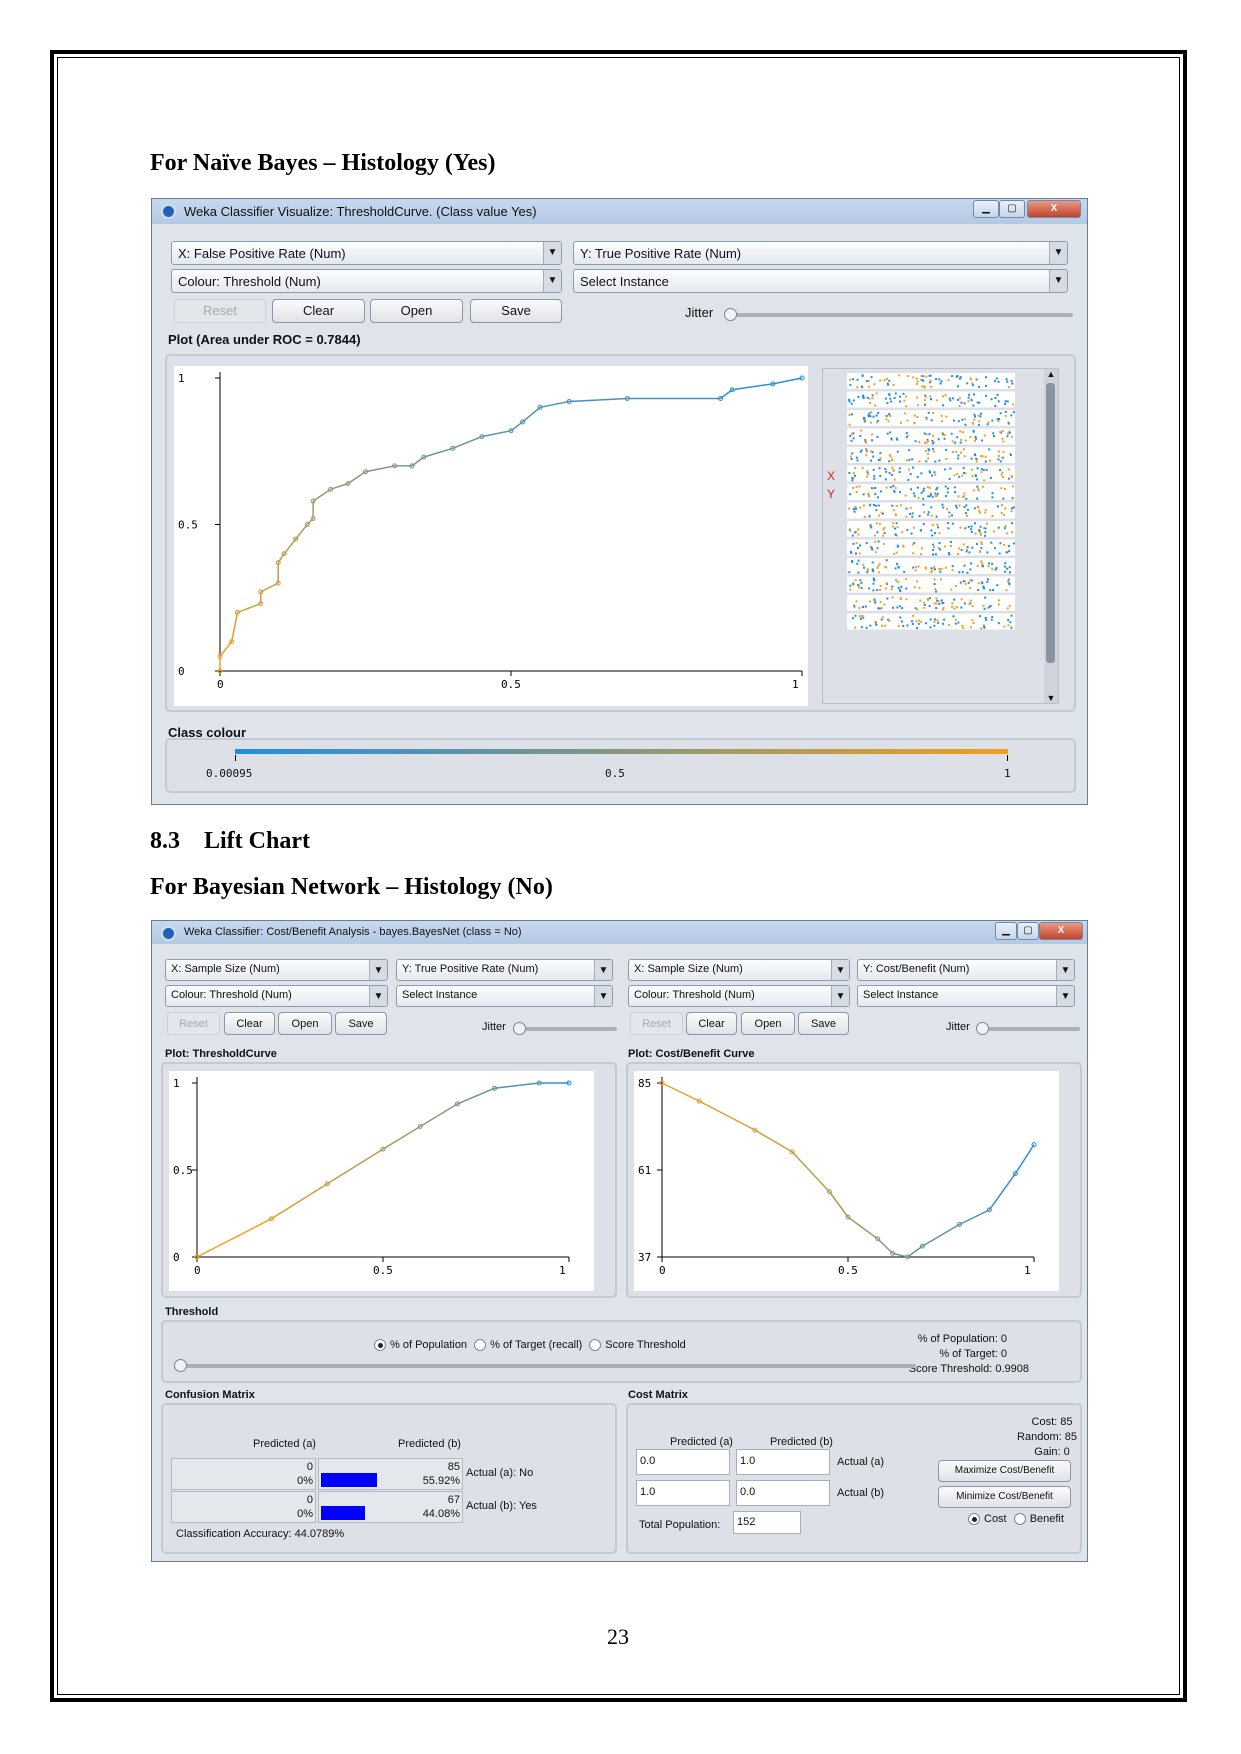  I want to click on cost-benefit-plot: 0 0.5 1 37 61 85, so click(846, 1181).